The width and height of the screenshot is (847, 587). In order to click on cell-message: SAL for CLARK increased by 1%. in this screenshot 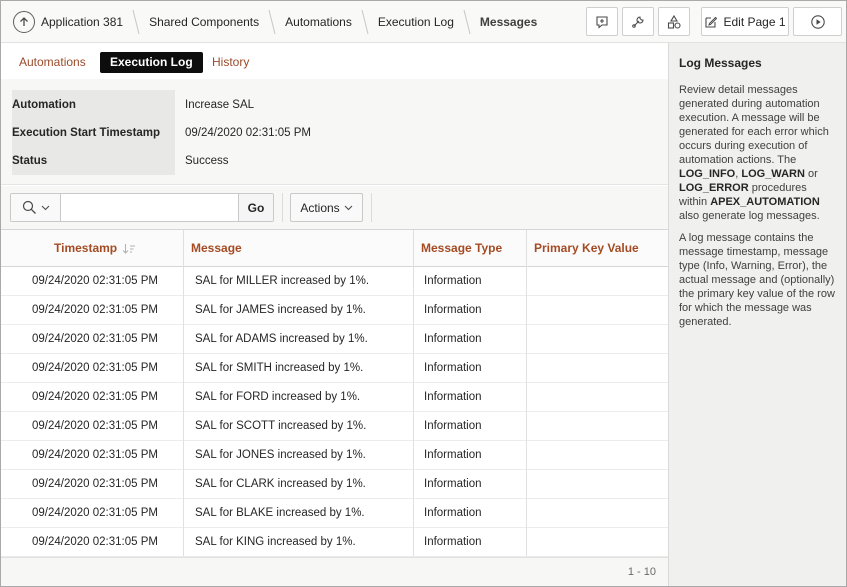, I will do `click(280, 484)`.